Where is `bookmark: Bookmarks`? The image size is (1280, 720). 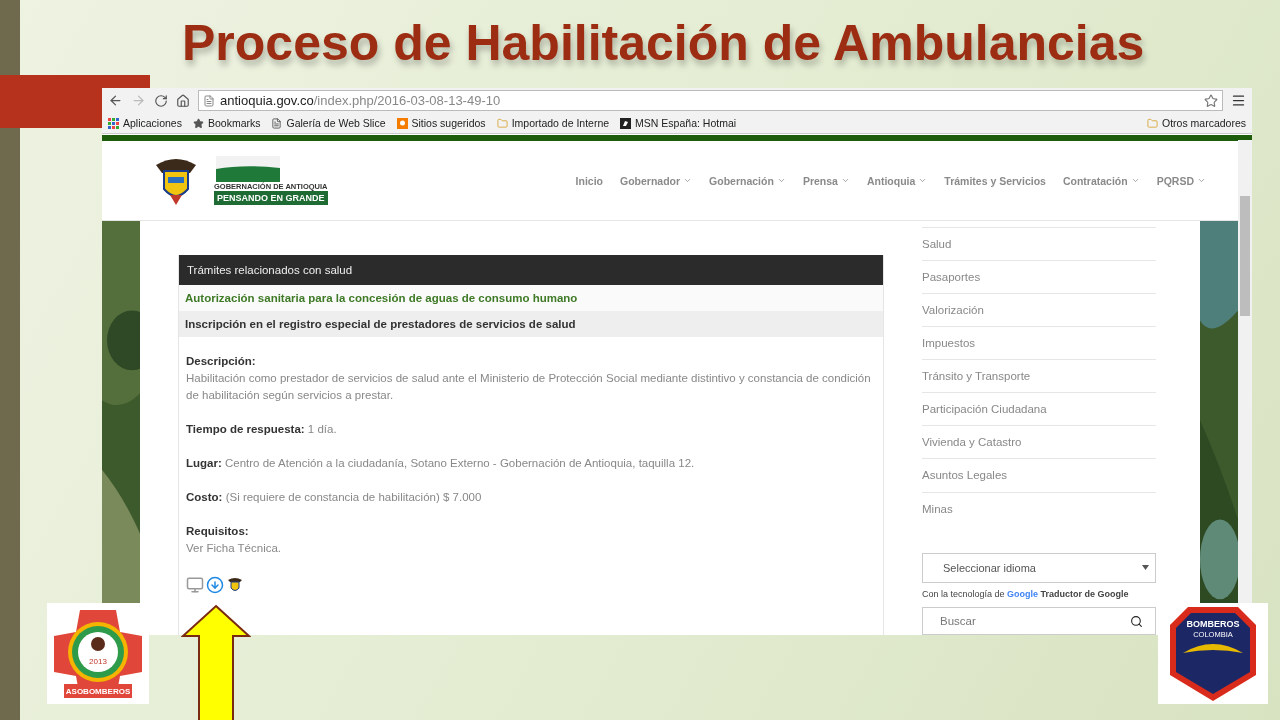 bookmark: Bookmarks is located at coordinates (234, 123).